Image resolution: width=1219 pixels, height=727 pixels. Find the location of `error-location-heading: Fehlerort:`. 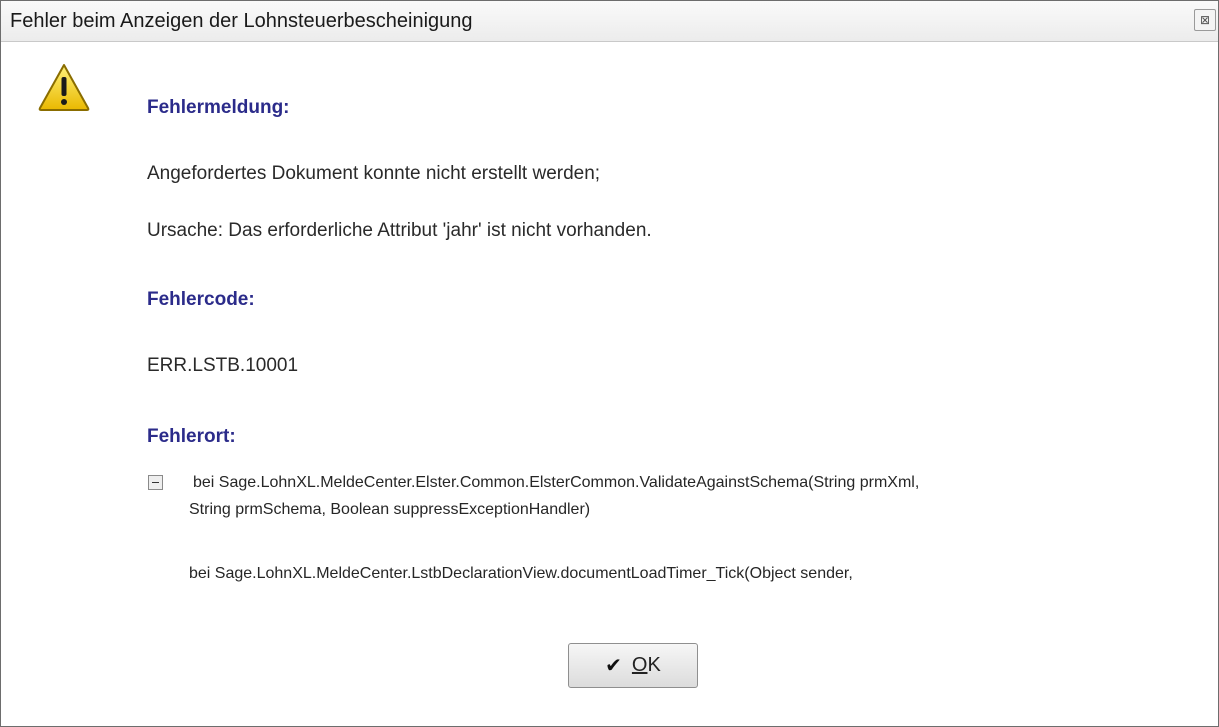

error-location-heading: Fehlerort: is located at coordinates (191, 436).